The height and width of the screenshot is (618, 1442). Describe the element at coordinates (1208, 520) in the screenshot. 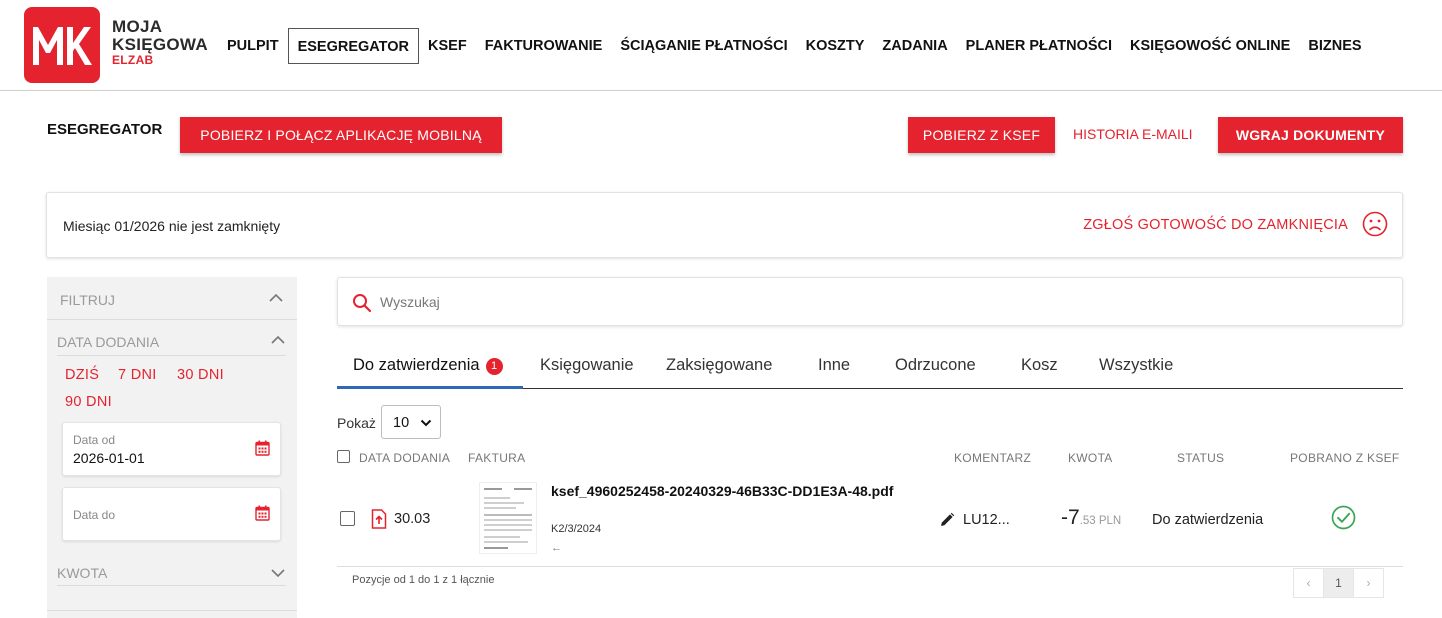

I see `row-status: Do zatwierdzenia` at that location.